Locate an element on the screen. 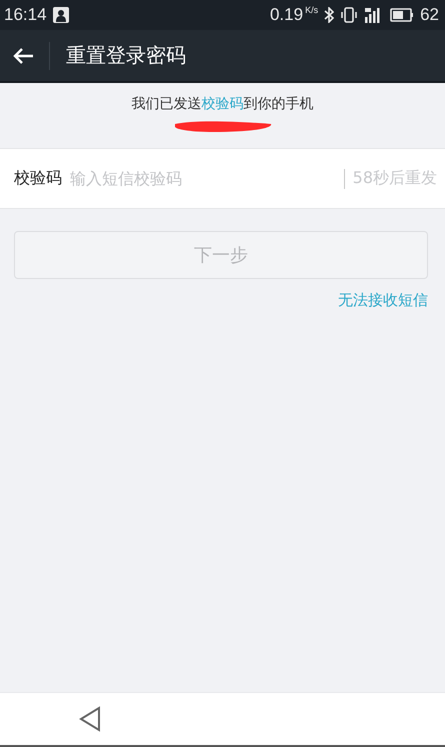  clock-time: 16:14 is located at coordinates (25, 15).